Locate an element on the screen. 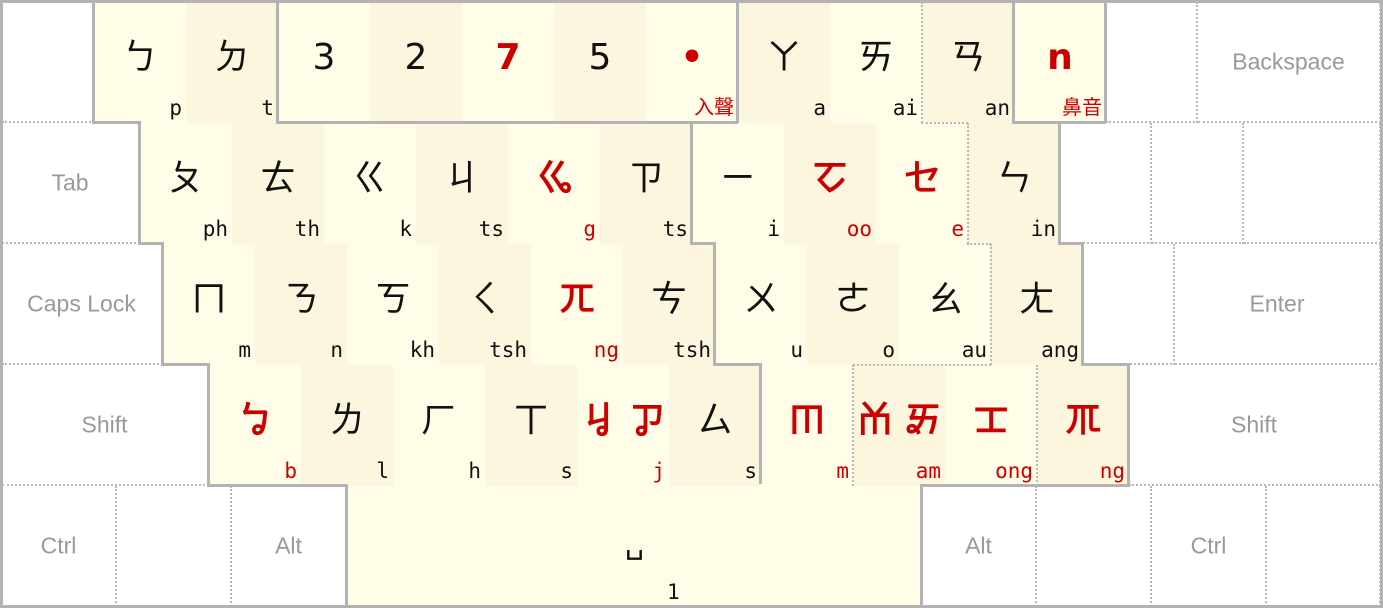 This screenshot has width=1383, height=608. key-tab: Tab is located at coordinates (71, 183).